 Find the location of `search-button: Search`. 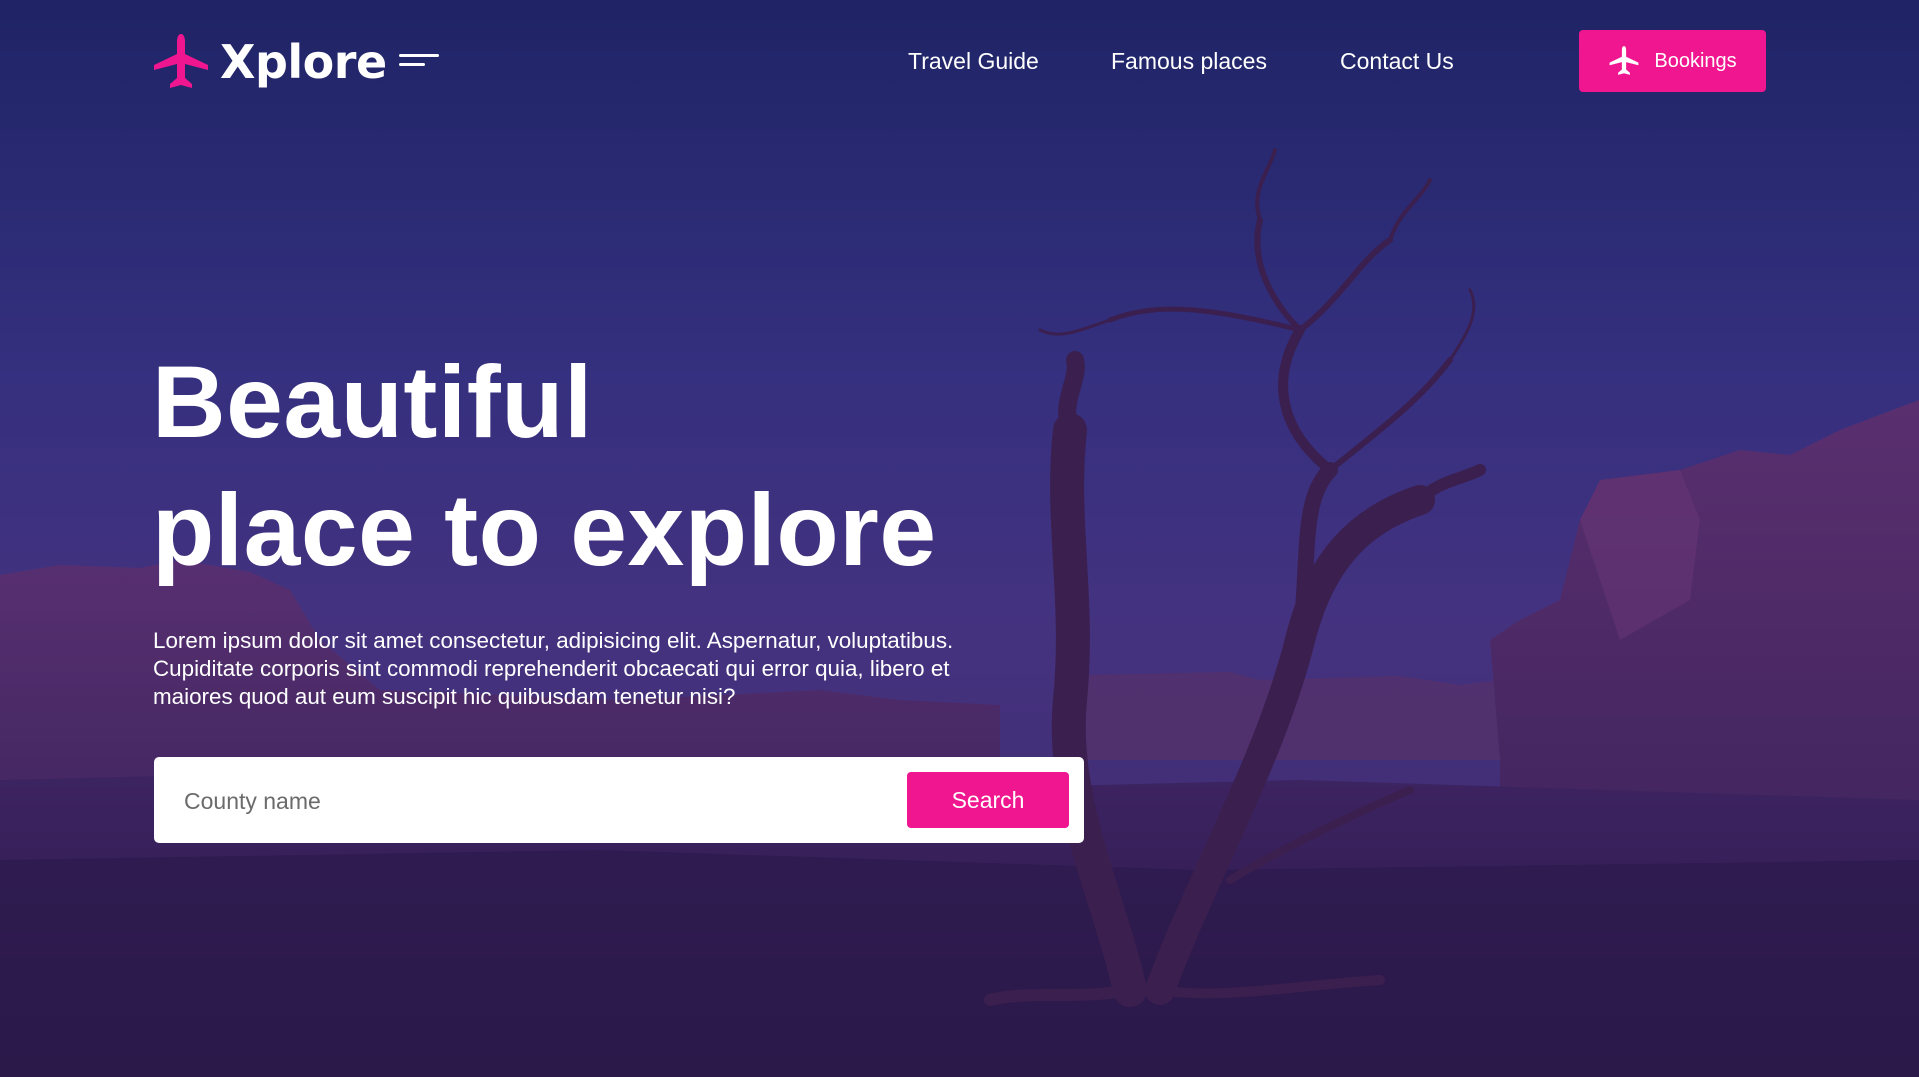

search-button: Search is located at coordinates (988, 800).